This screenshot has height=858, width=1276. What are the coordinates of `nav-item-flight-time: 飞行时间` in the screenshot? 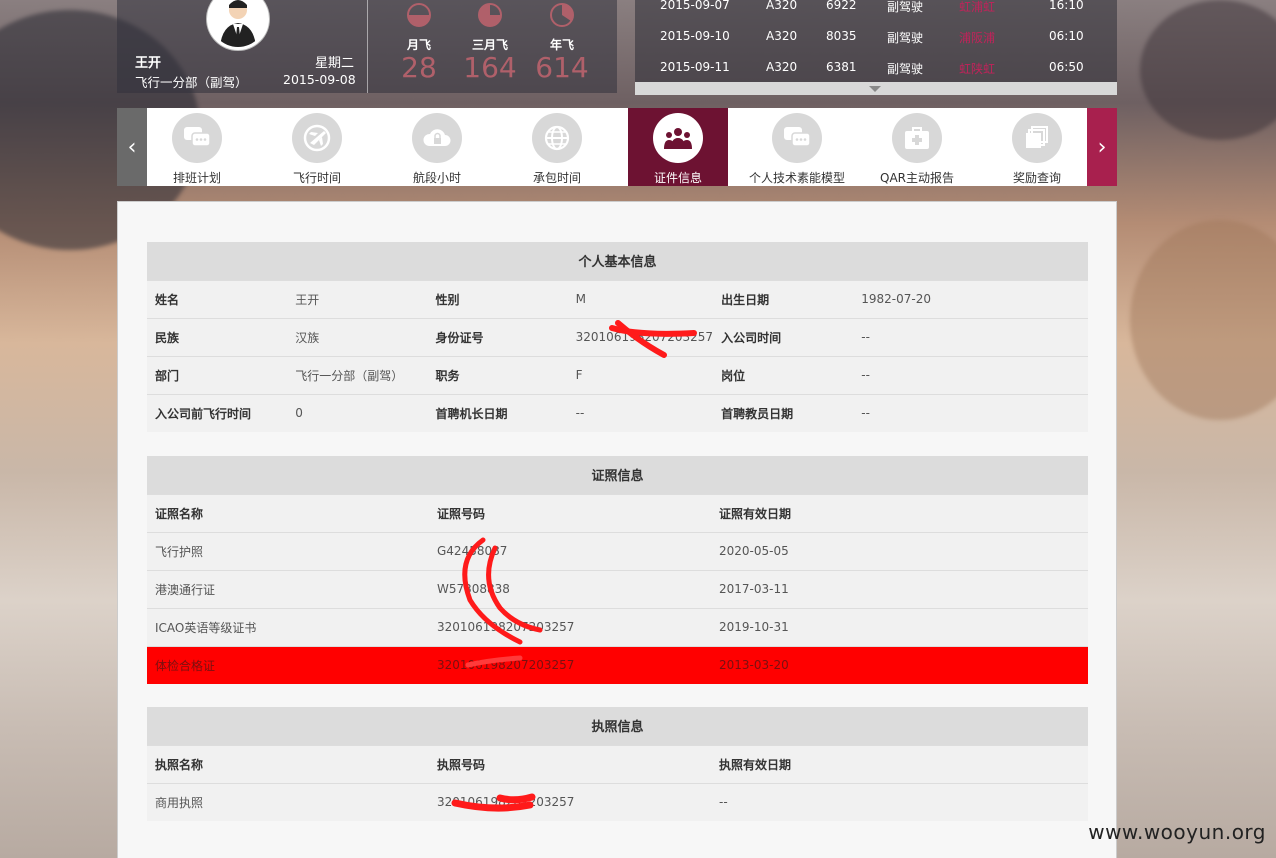 It's located at (317, 147).